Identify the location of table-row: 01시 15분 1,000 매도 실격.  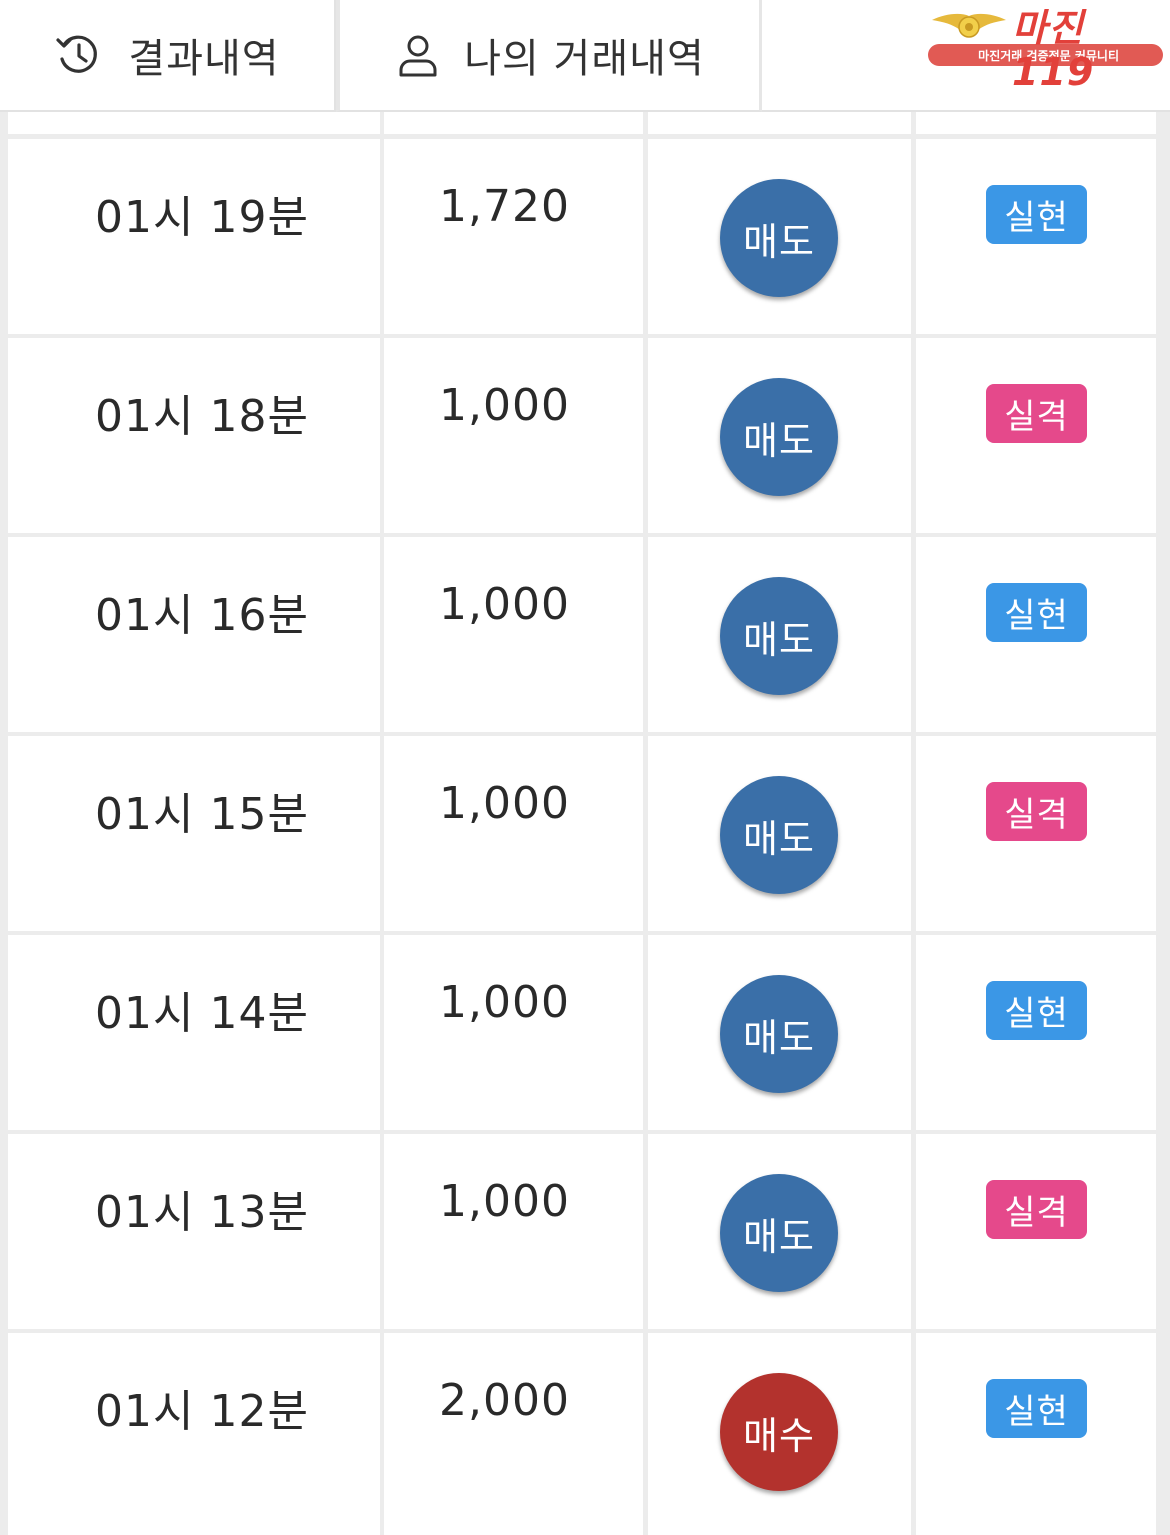
(585, 833).